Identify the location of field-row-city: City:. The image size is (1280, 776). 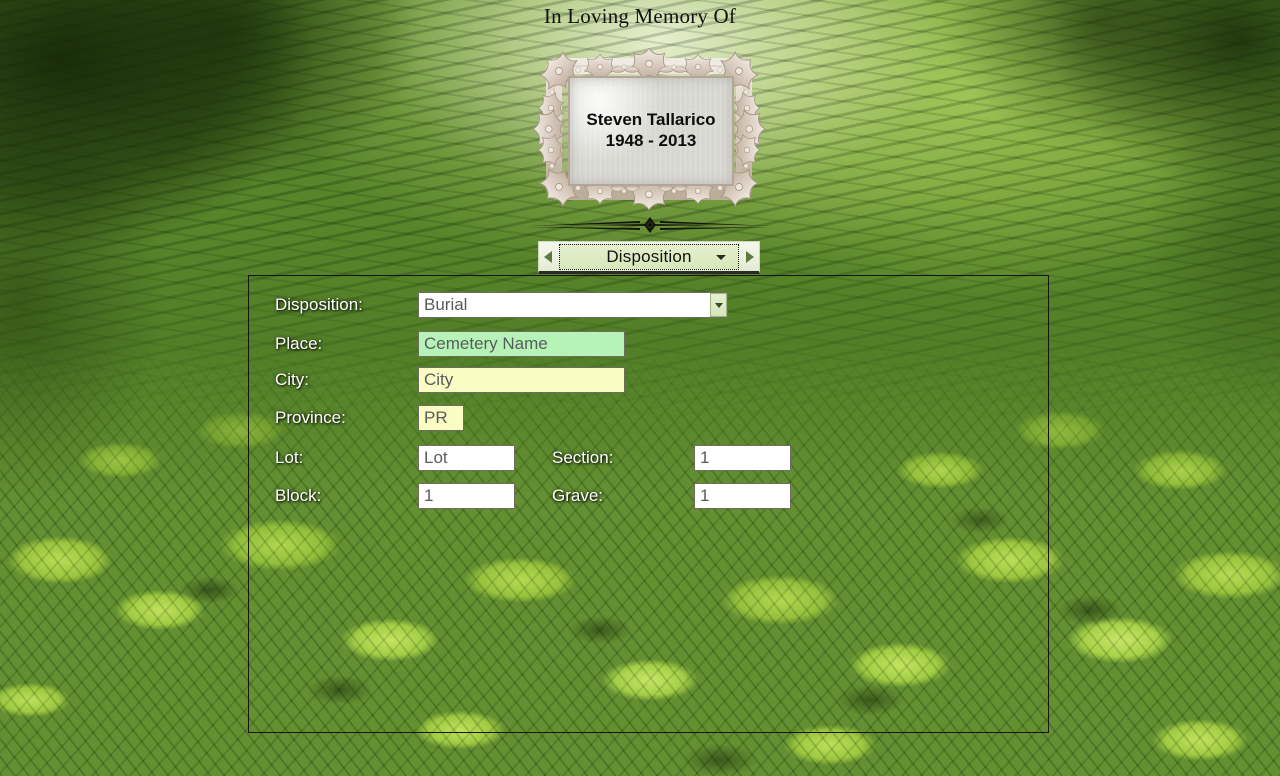
(450, 380).